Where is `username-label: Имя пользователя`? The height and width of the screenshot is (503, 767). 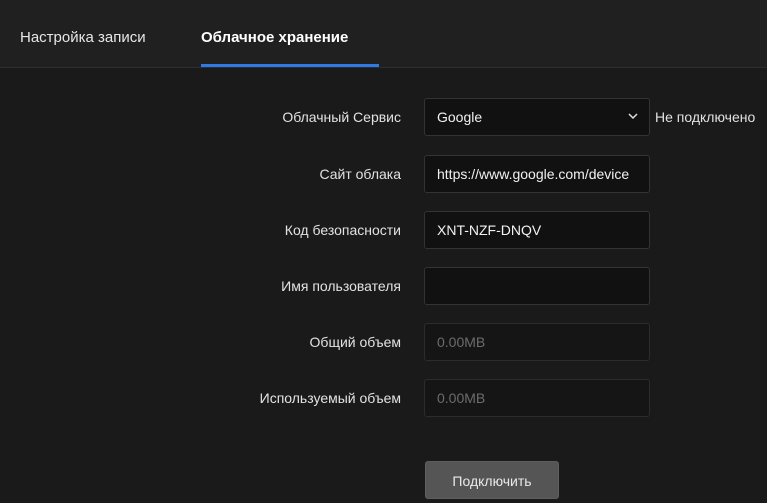 username-label: Имя пользователя is located at coordinates (341, 286).